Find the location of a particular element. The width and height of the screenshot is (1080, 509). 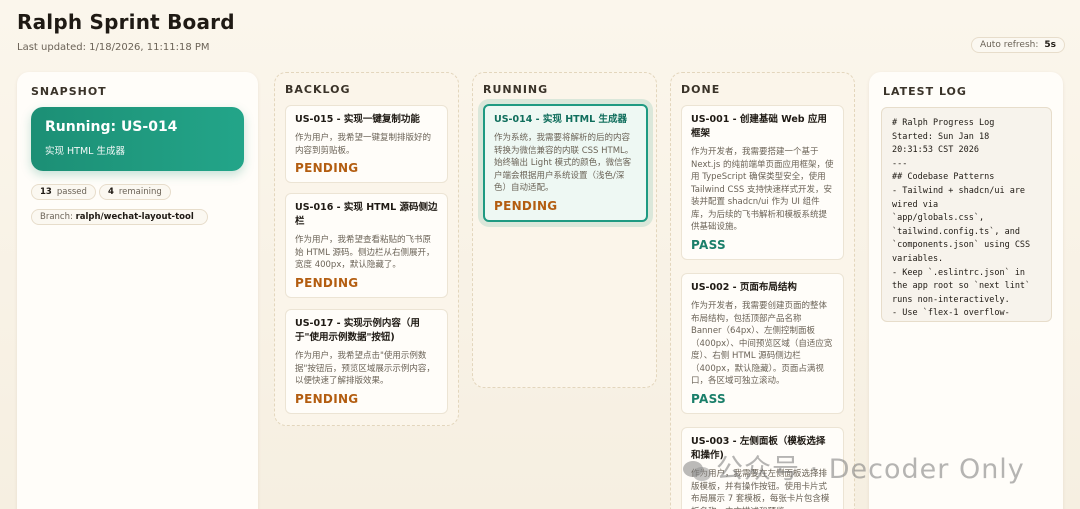

card-title: US-014 - 实现 HTML 生成器 is located at coordinates (560, 119).